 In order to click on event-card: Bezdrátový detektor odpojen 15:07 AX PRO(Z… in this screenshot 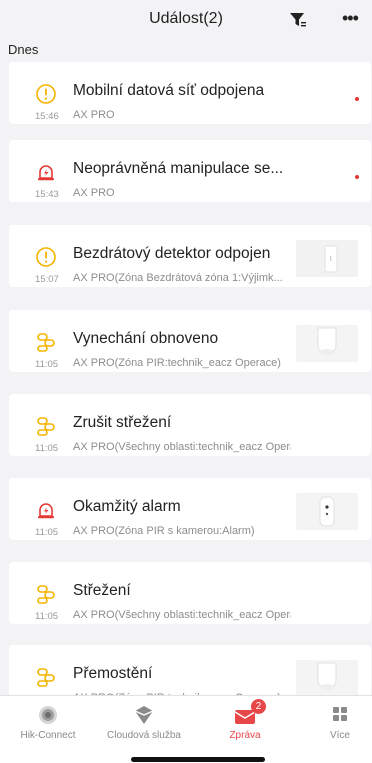, I will do `click(190, 256)`.